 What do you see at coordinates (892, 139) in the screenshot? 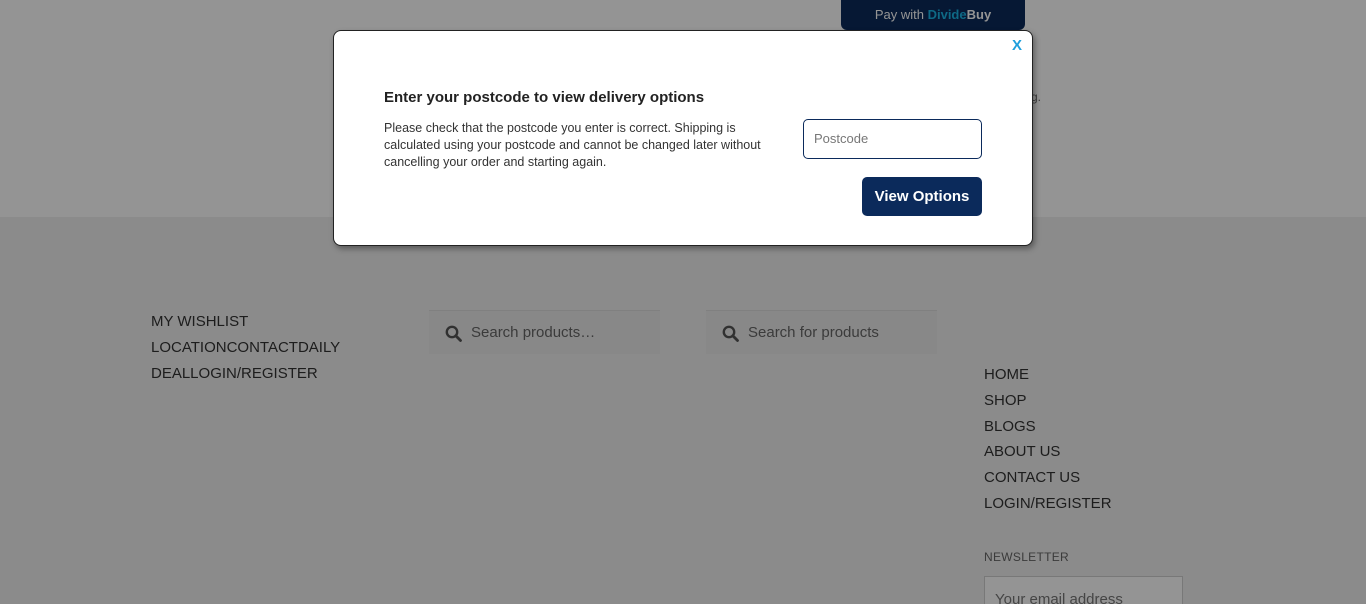
I see `postcode-input: Postcode` at bounding box center [892, 139].